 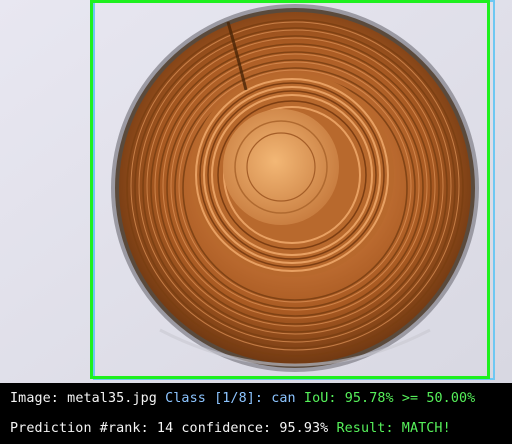 I want to click on prediction-text: Prediction #rank: 14 confidence: 95.93%, so click(x=169, y=428).